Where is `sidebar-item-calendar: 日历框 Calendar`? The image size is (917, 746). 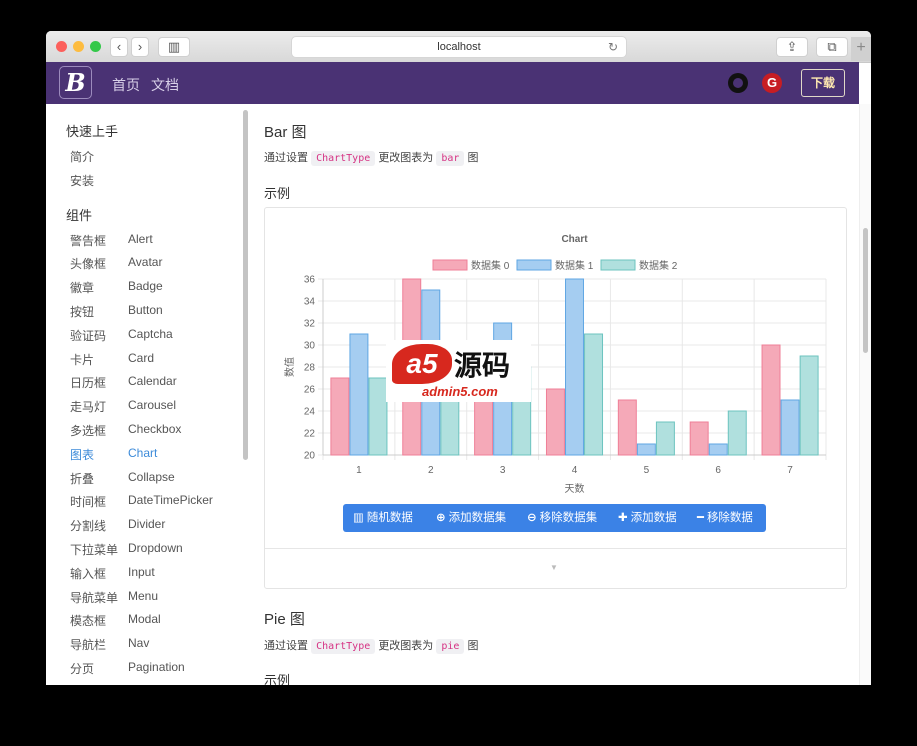 sidebar-item-calendar: 日历框 Calendar is located at coordinates (123, 382).